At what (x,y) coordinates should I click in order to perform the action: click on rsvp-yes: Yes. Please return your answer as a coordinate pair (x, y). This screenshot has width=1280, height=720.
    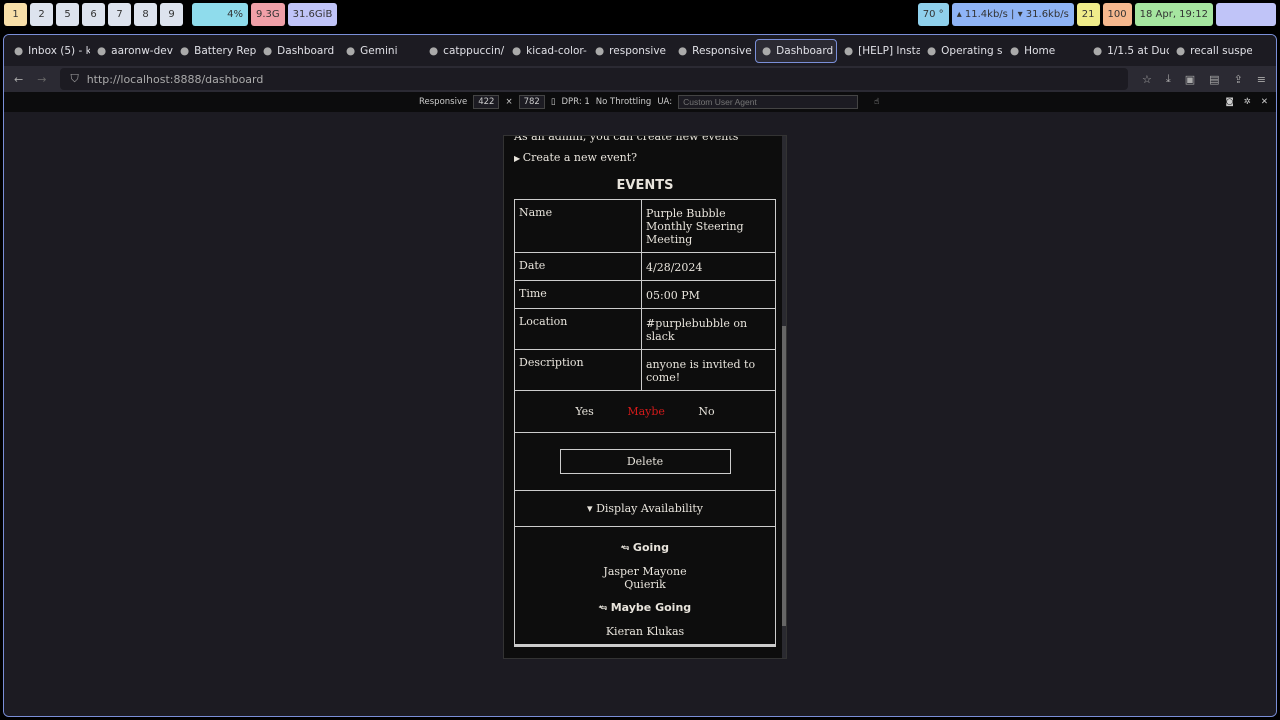
    Looking at the image, I should click on (584, 411).